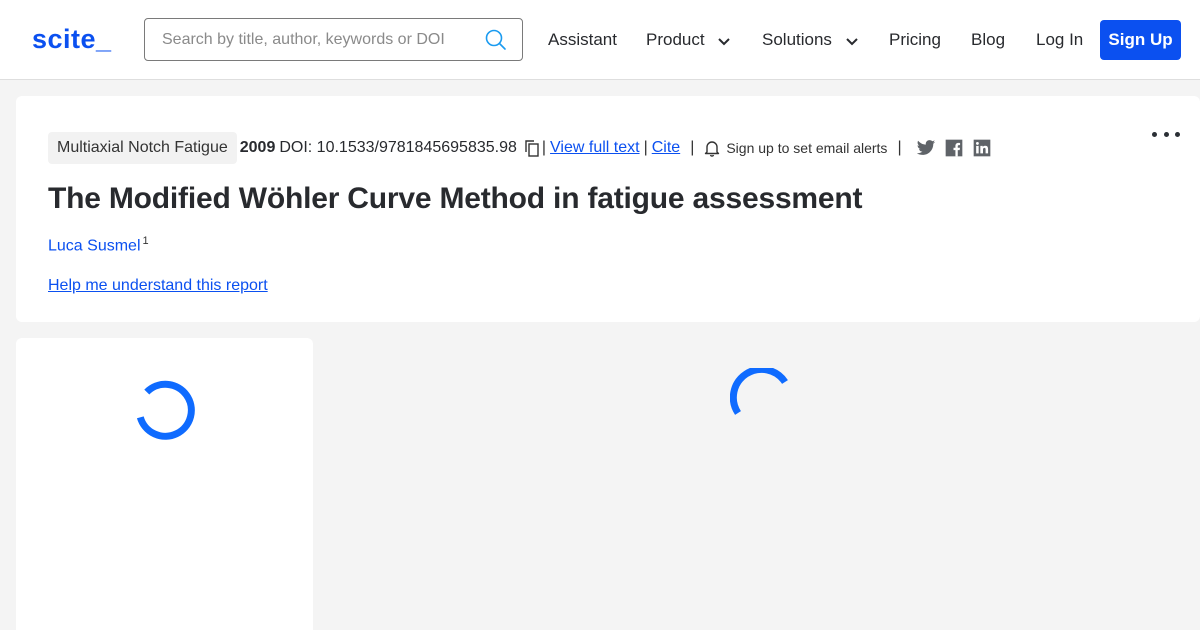 This screenshot has height=630, width=1200. I want to click on cite-link: Cite, so click(666, 148).